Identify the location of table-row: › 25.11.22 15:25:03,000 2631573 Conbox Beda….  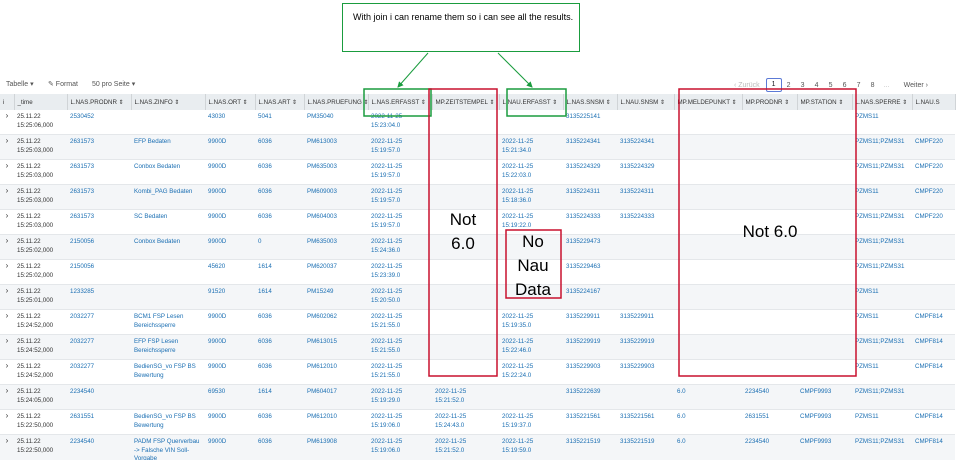
(477, 172).